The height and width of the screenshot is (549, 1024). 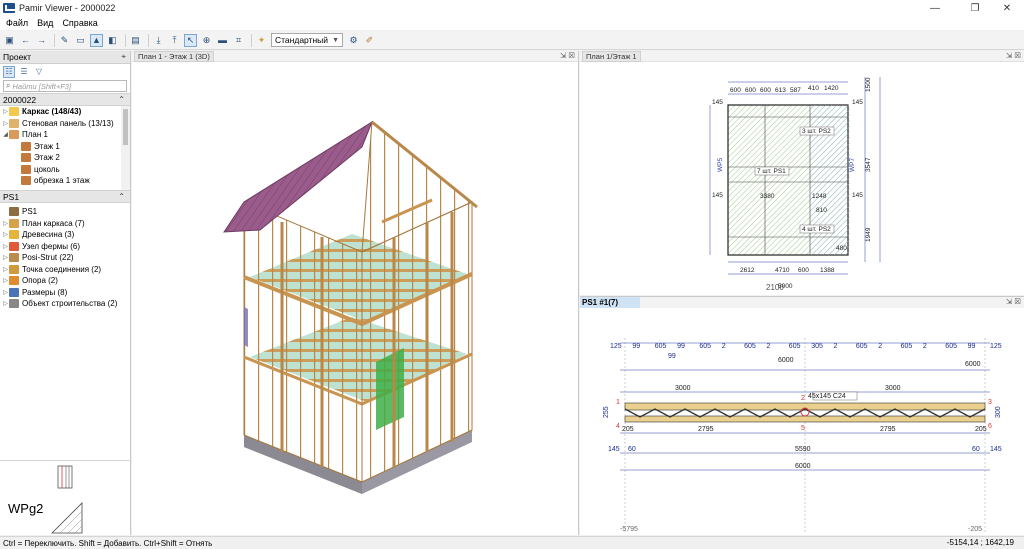 I want to click on truss-top-dim: 125, so click(x=616, y=346).